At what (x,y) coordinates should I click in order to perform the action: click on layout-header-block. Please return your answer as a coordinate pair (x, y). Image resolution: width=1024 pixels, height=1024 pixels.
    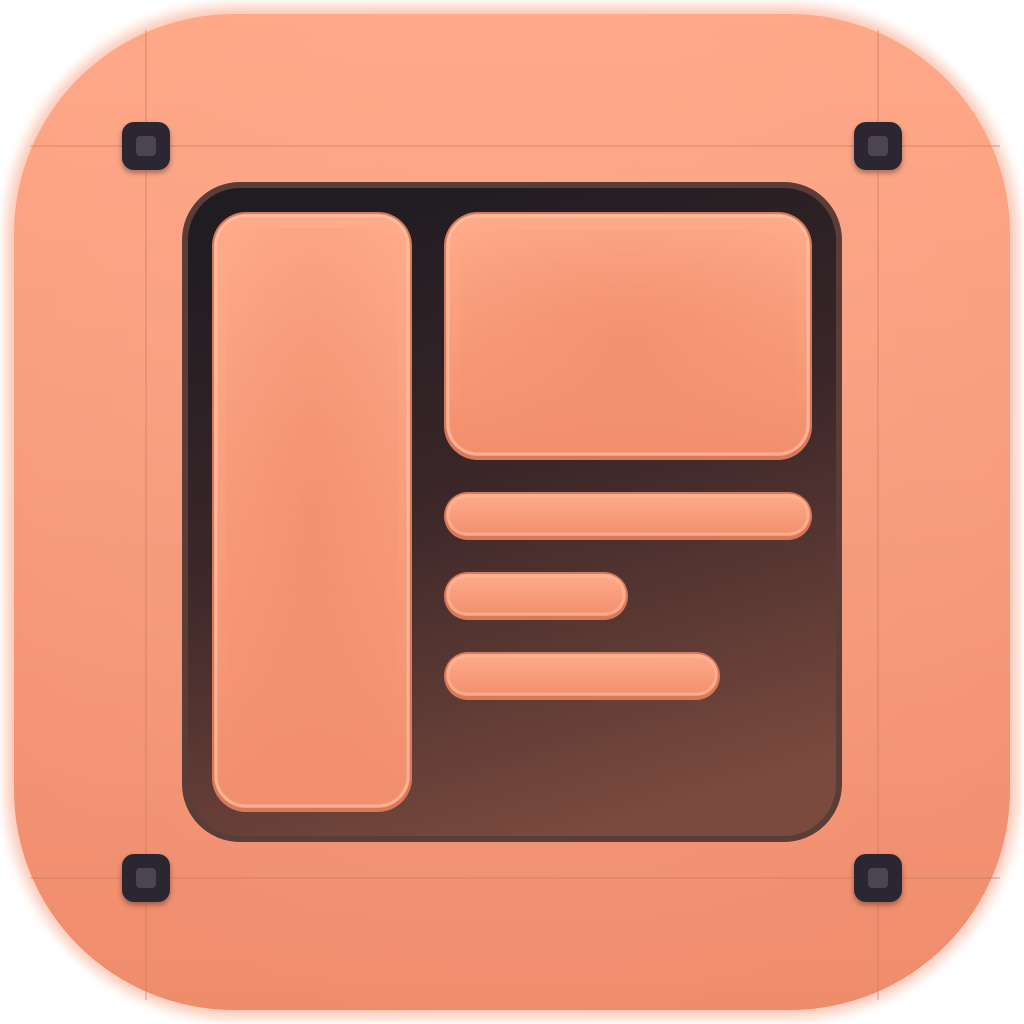
    Looking at the image, I should click on (628, 336).